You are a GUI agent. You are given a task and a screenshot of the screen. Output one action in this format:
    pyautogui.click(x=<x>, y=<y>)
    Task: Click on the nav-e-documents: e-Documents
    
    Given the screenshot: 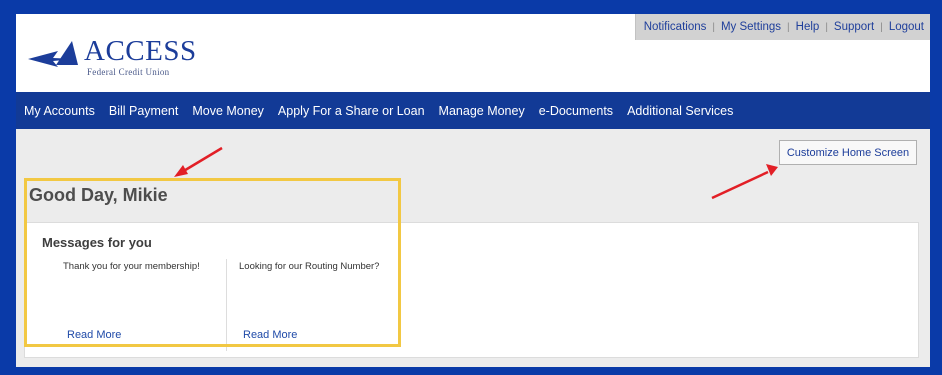 What is the action you would take?
    pyautogui.click(x=576, y=111)
    